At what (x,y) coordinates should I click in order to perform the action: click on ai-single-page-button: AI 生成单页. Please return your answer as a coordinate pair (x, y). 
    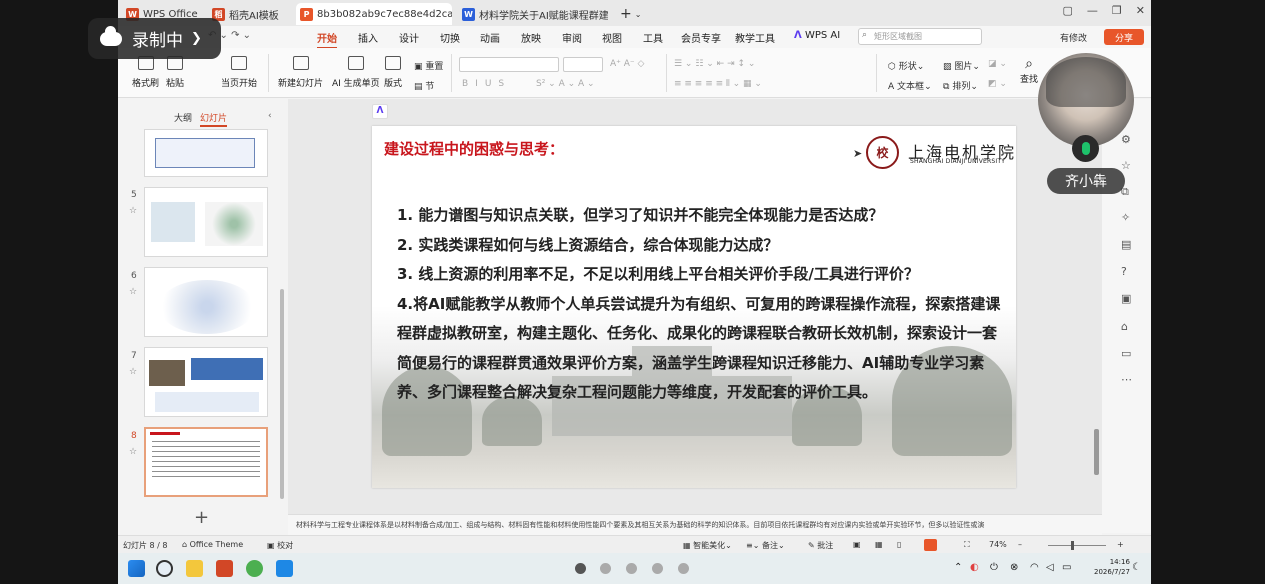
    Looking at the image, I should click on (356, 72).